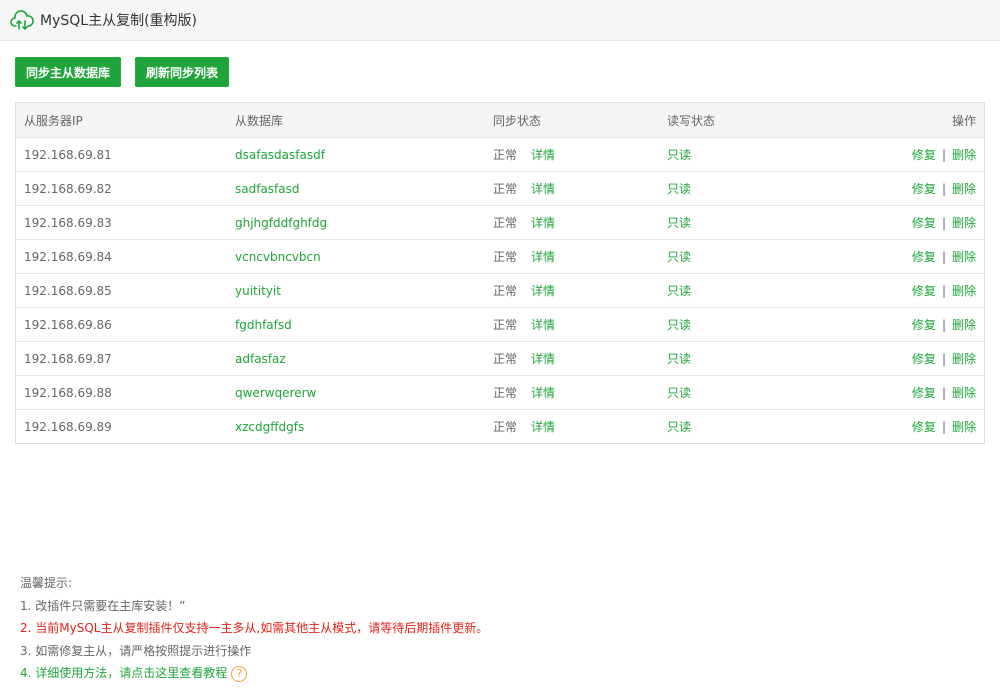 Image resolution: width=1000 pixels, height=700 pixels. Describe the element at coordinates (121, 188) in the screenshot. I see `slave-ip-cell: 192.168.69.82` at that location.